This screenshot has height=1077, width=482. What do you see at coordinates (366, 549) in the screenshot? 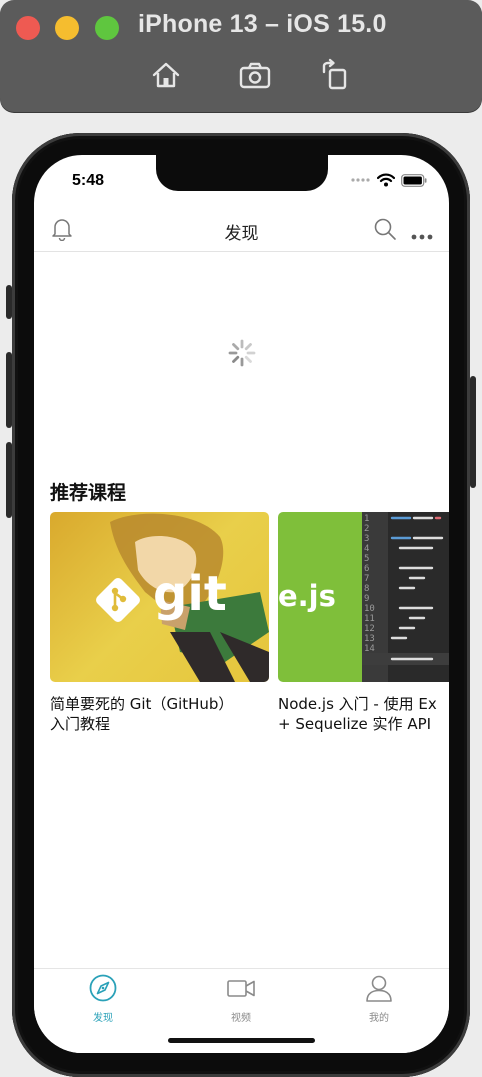
I see `svg-text: 4` at bounding box center [366, 549].